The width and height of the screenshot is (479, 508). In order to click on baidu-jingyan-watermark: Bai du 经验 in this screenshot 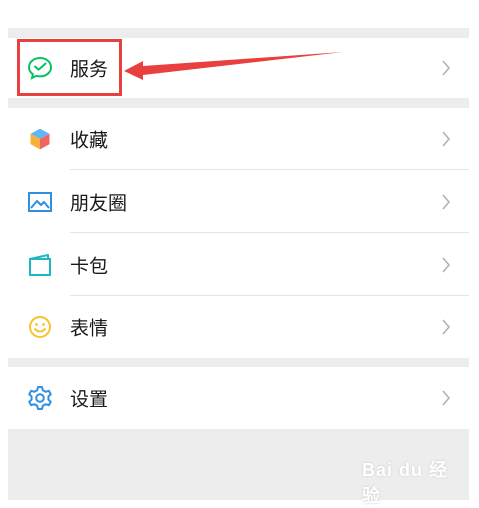, I will do `click(412, 477)`.